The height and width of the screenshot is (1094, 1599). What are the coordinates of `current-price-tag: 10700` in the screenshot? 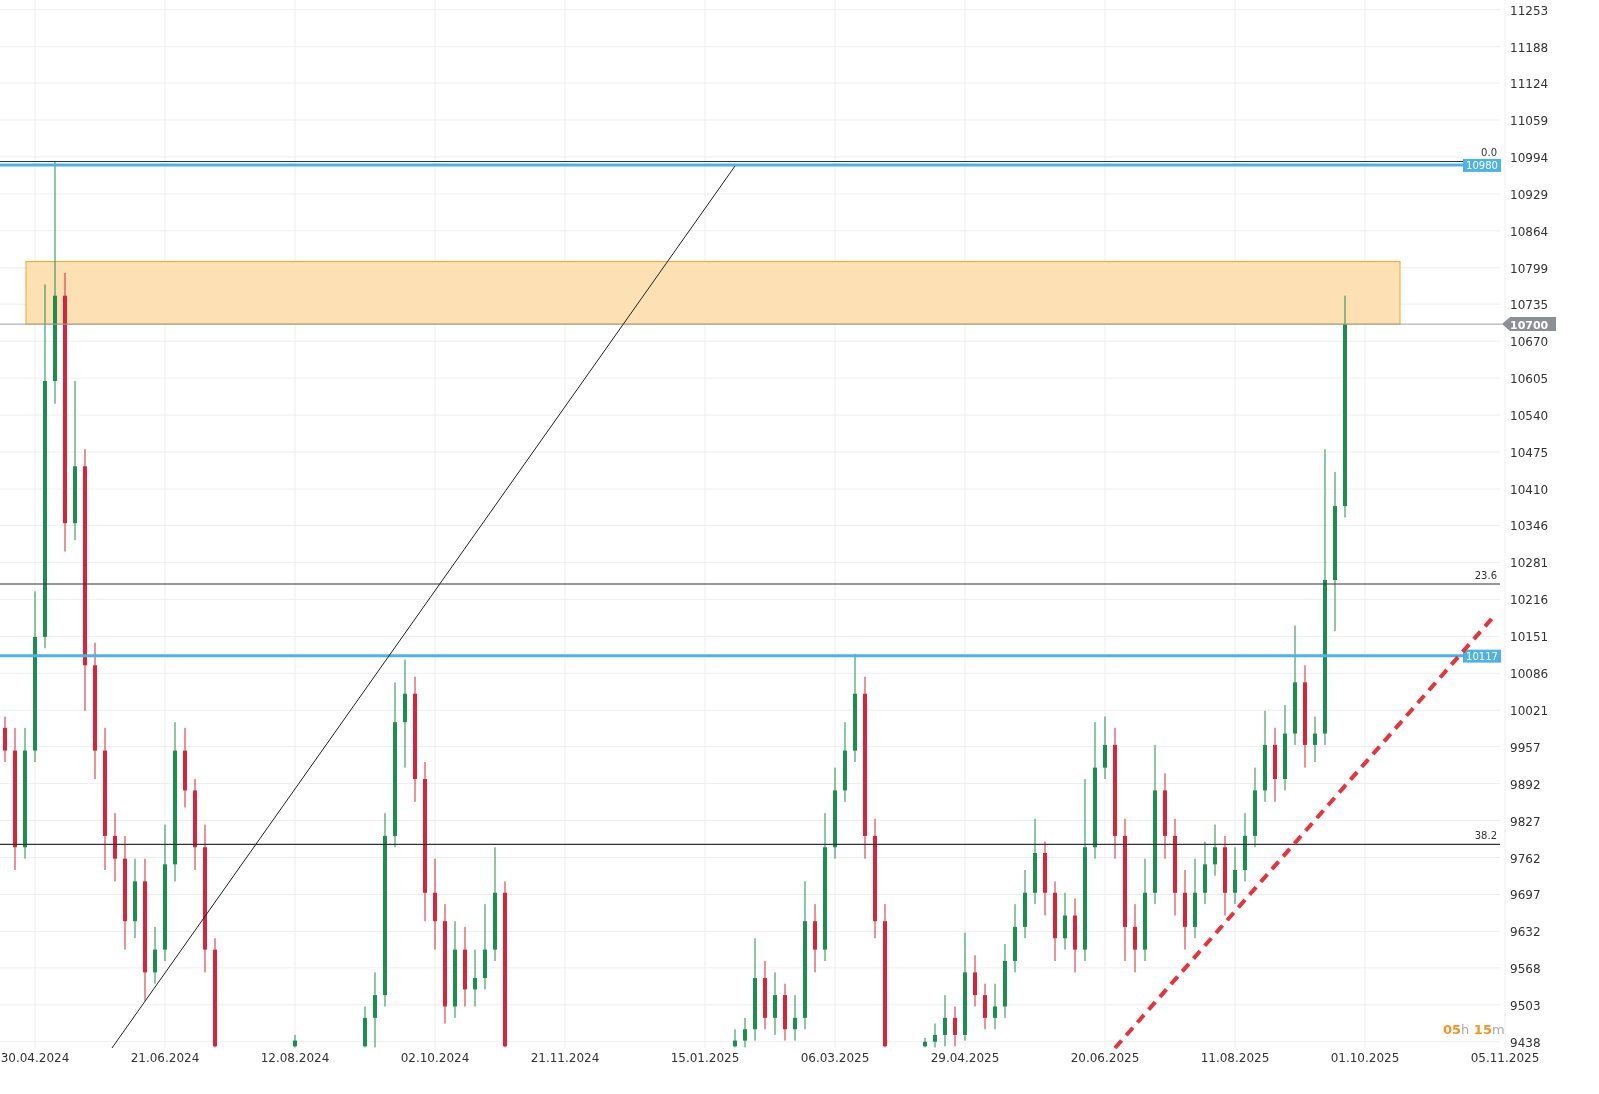 It's located at (1529, 325).